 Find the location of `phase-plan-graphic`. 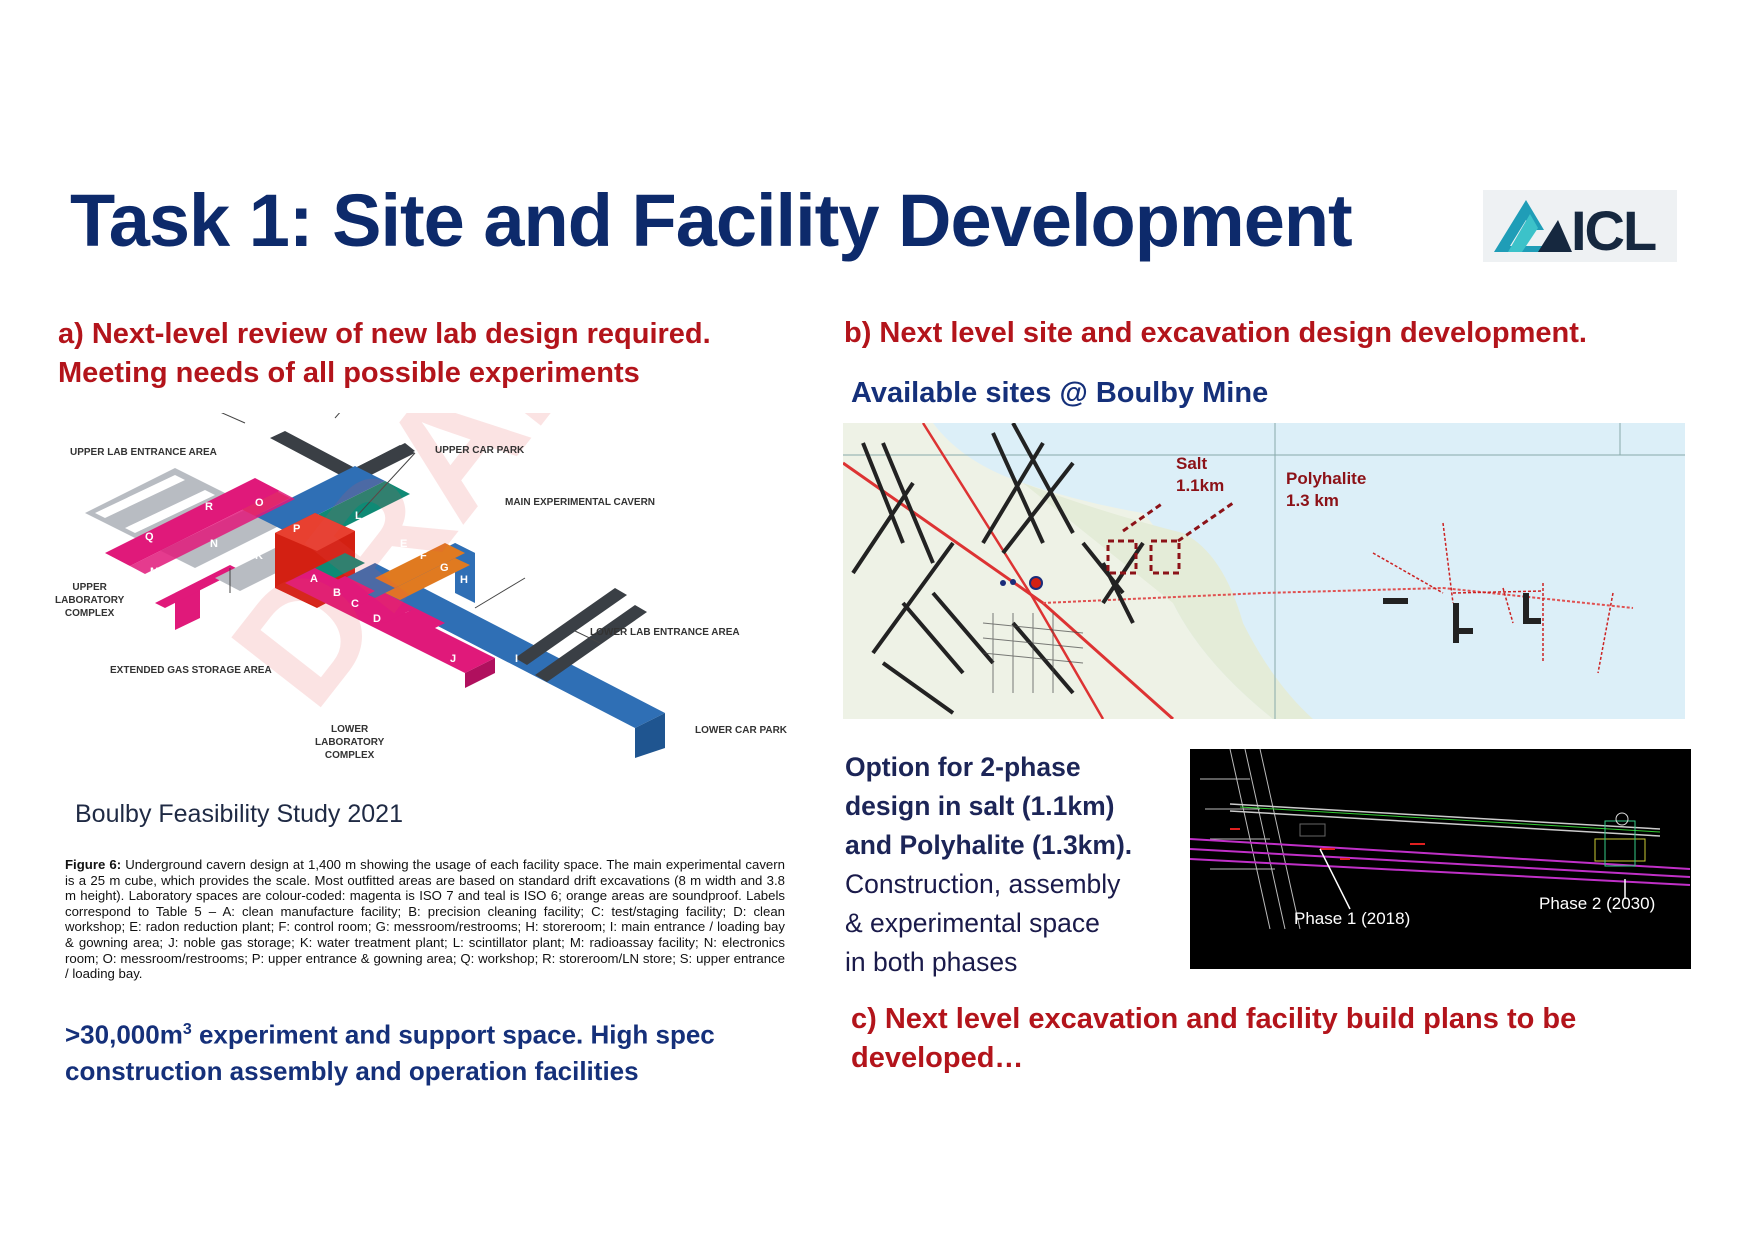

phase-plan-graphic is located at coordinates (1440, 839).